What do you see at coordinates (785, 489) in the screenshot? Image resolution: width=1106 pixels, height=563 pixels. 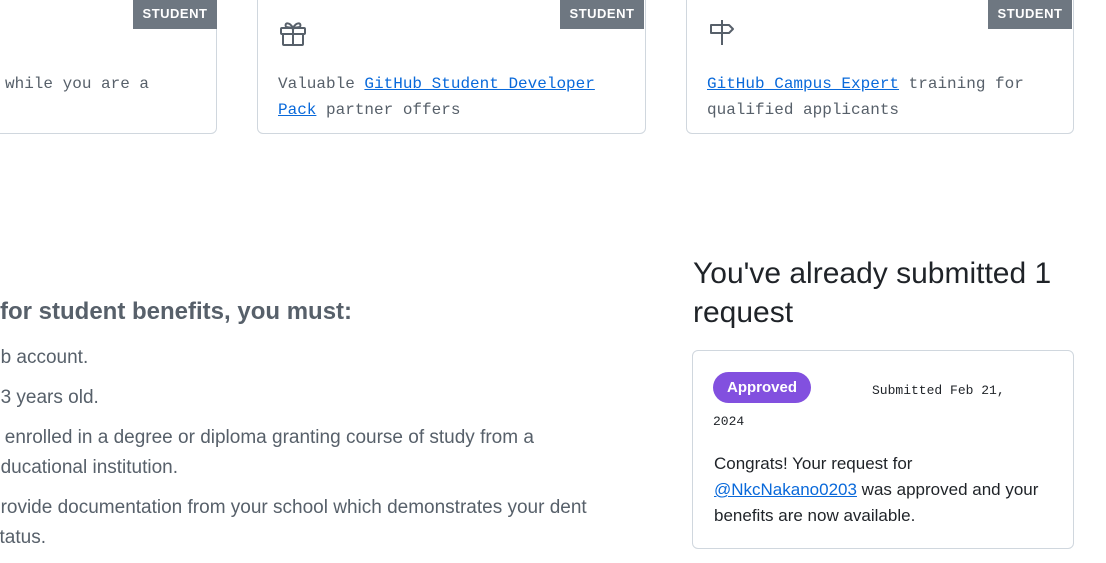 I see `username-link: @NkcNakano0203` at bounding box center [785, 489].